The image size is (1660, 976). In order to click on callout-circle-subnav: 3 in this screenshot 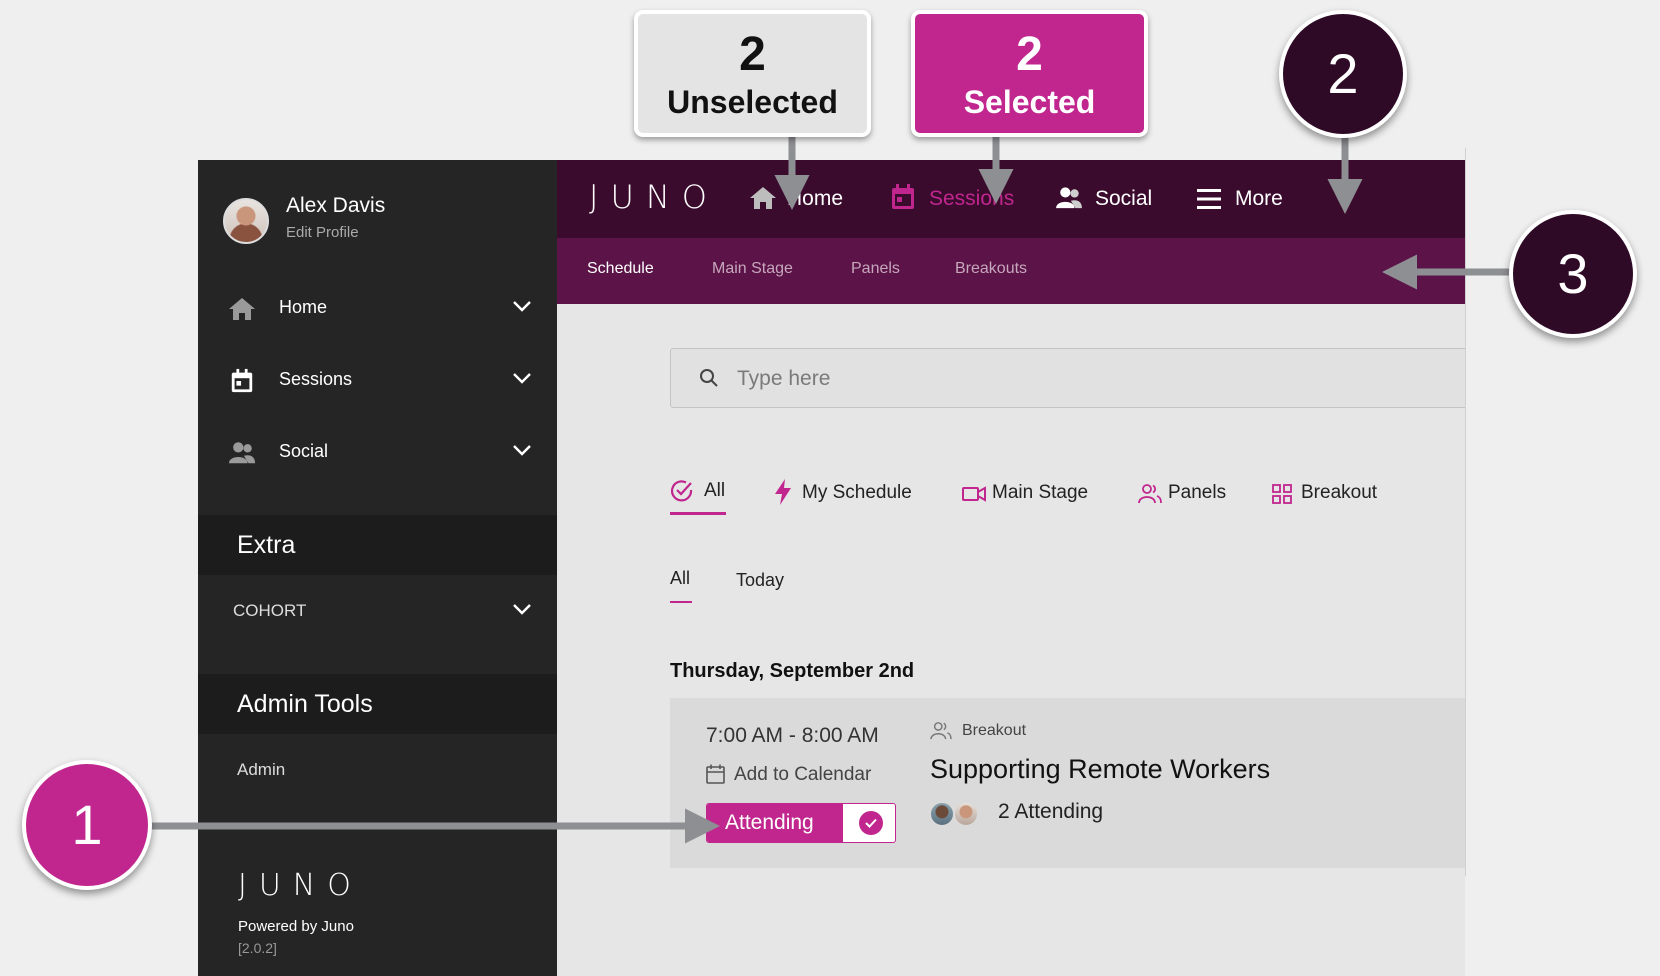, I will do `click(1573, 274)`.